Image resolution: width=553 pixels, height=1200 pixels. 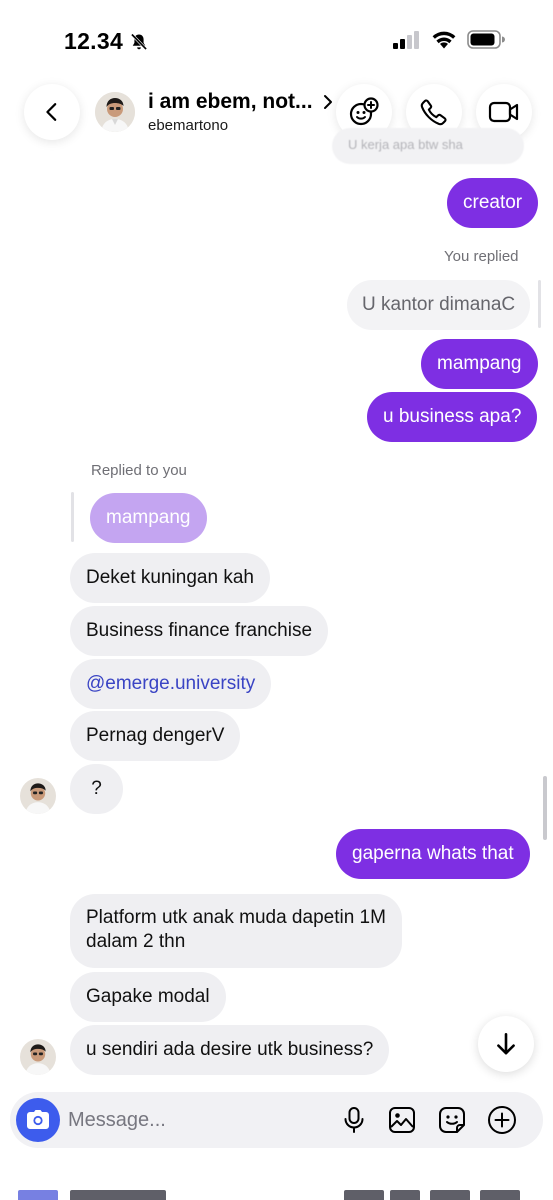 I want to click on cropped-bottom-edge, so click(x=276, y=1193).